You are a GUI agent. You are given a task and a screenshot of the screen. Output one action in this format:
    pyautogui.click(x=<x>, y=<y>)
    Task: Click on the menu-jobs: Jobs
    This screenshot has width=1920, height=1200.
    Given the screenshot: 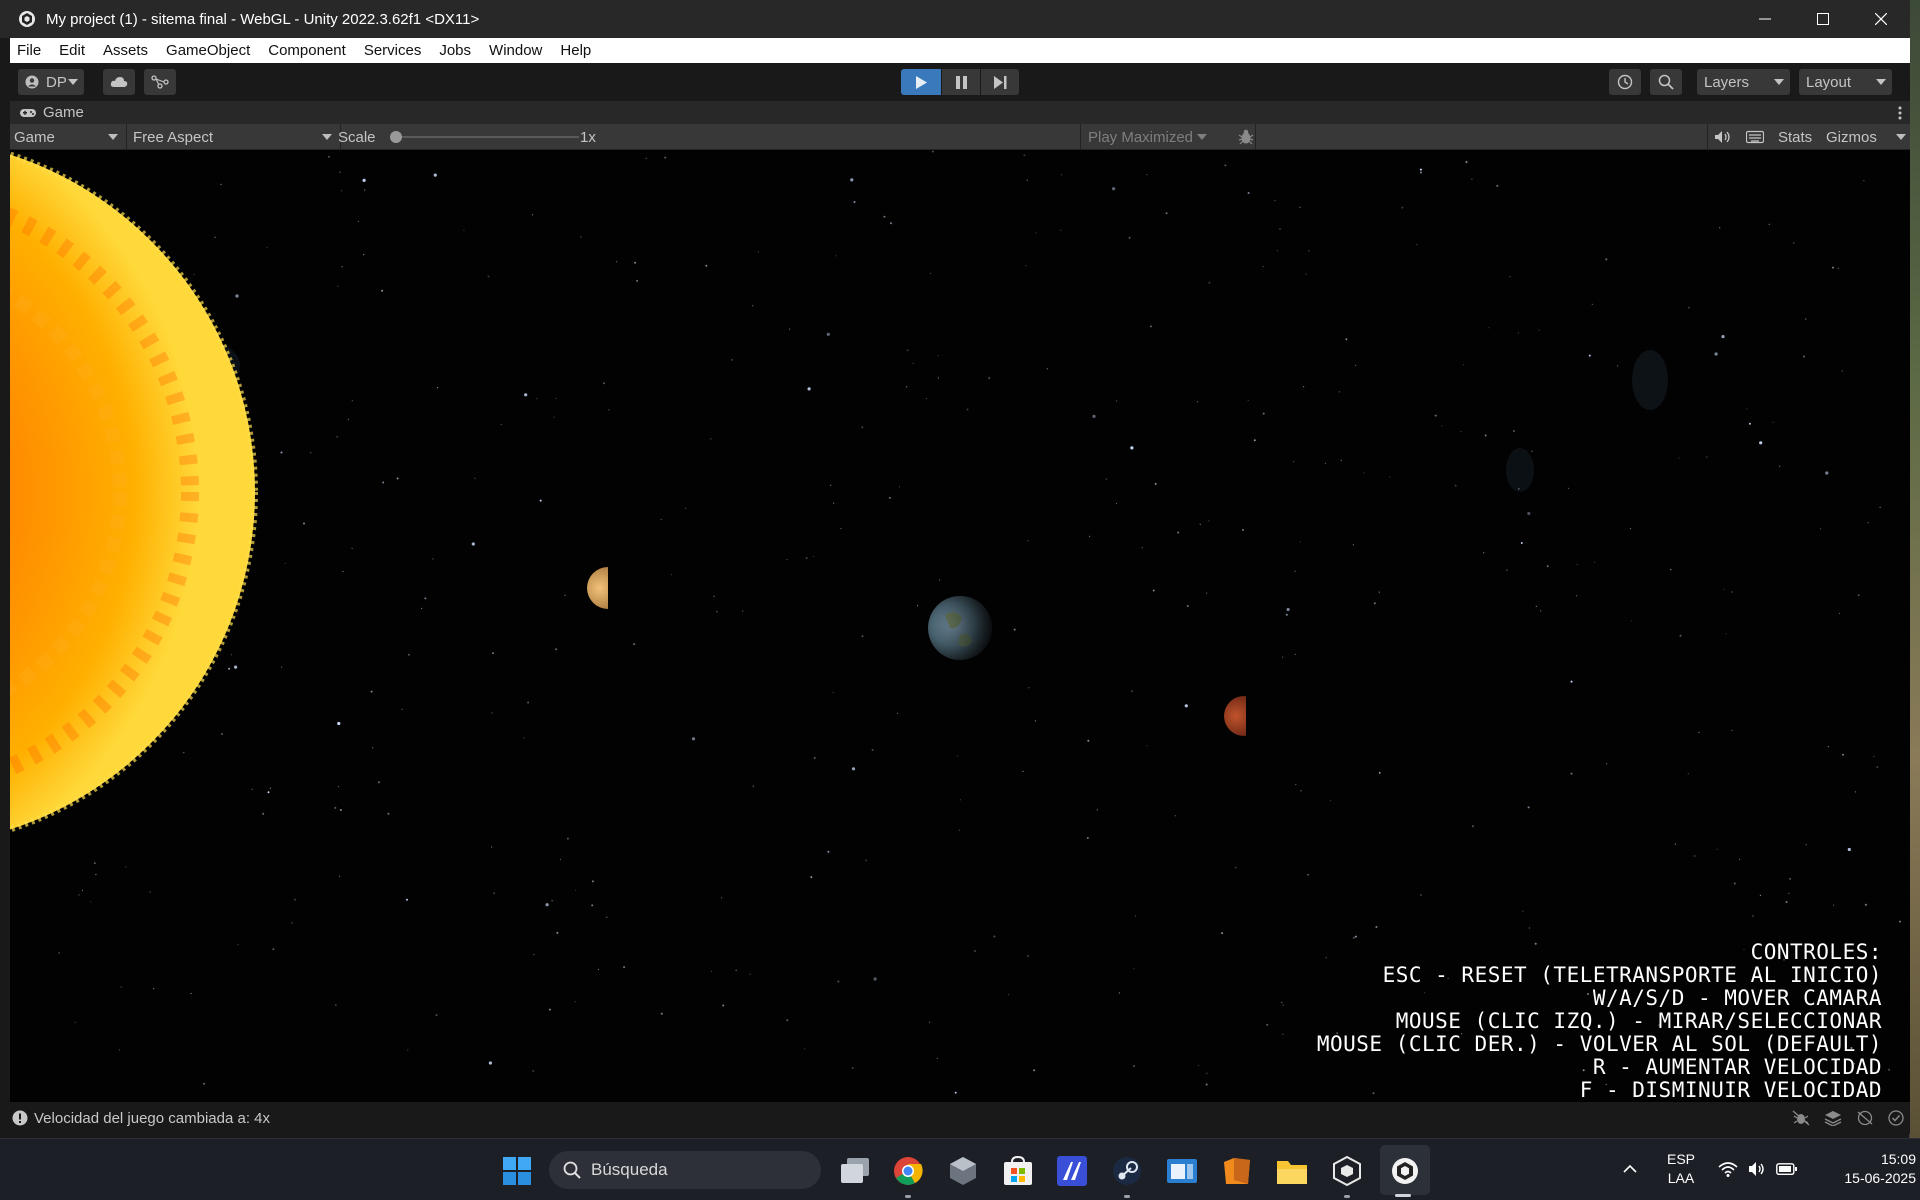 What is the action you would take?
    pyautogui.click(x=455, y=50)
    